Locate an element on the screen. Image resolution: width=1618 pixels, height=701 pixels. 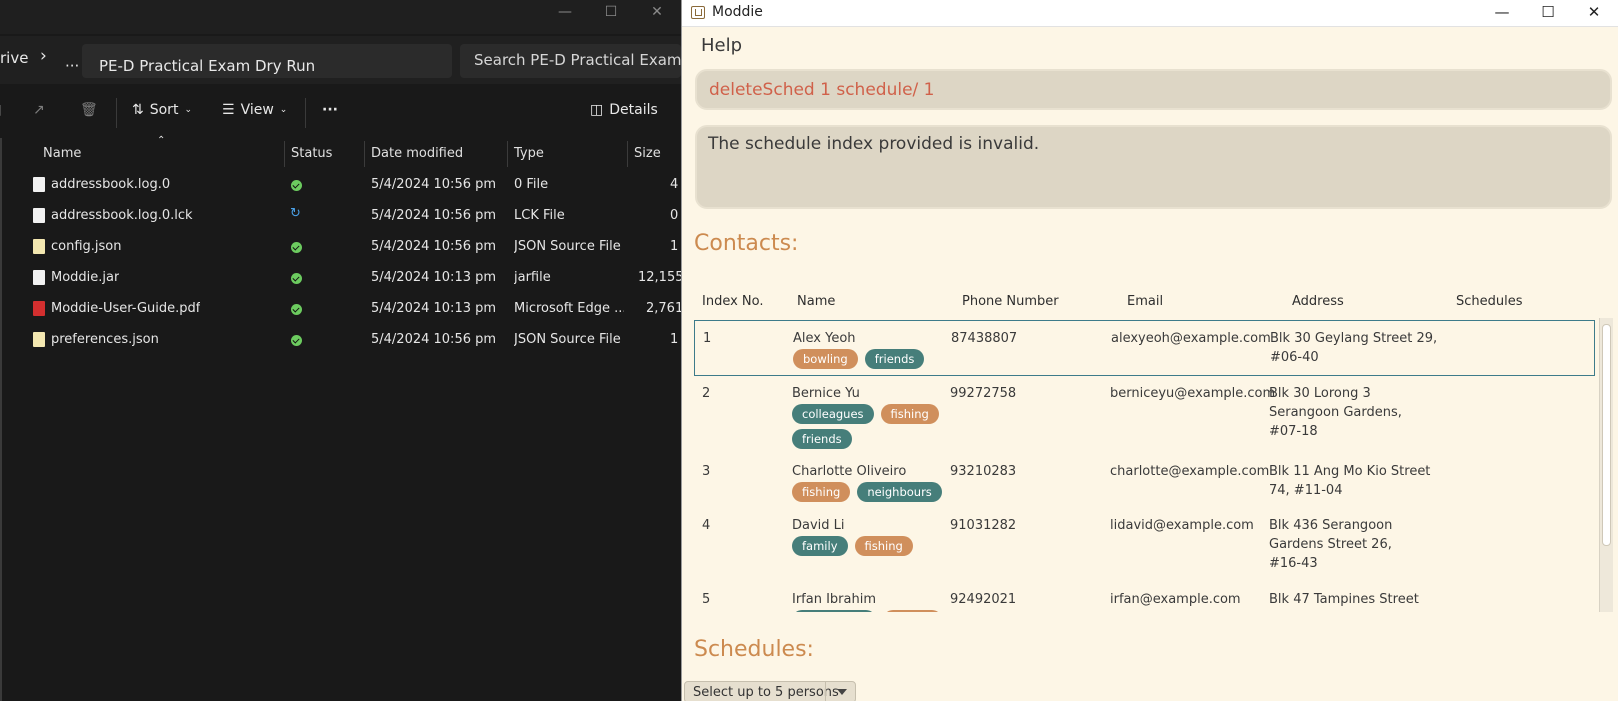
column-type: Type is located at coordinates (529, 153).